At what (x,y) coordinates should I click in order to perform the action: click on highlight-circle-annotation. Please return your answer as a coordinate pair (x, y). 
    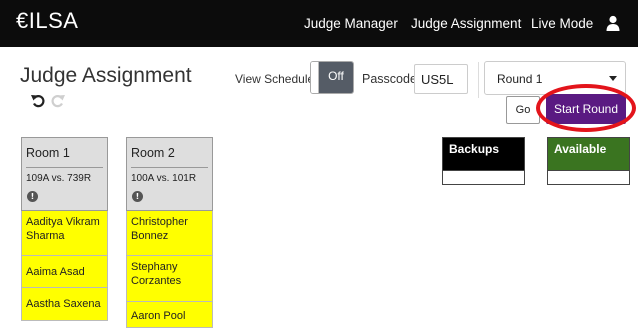
    Looking at the image, I should click on (586, 108).